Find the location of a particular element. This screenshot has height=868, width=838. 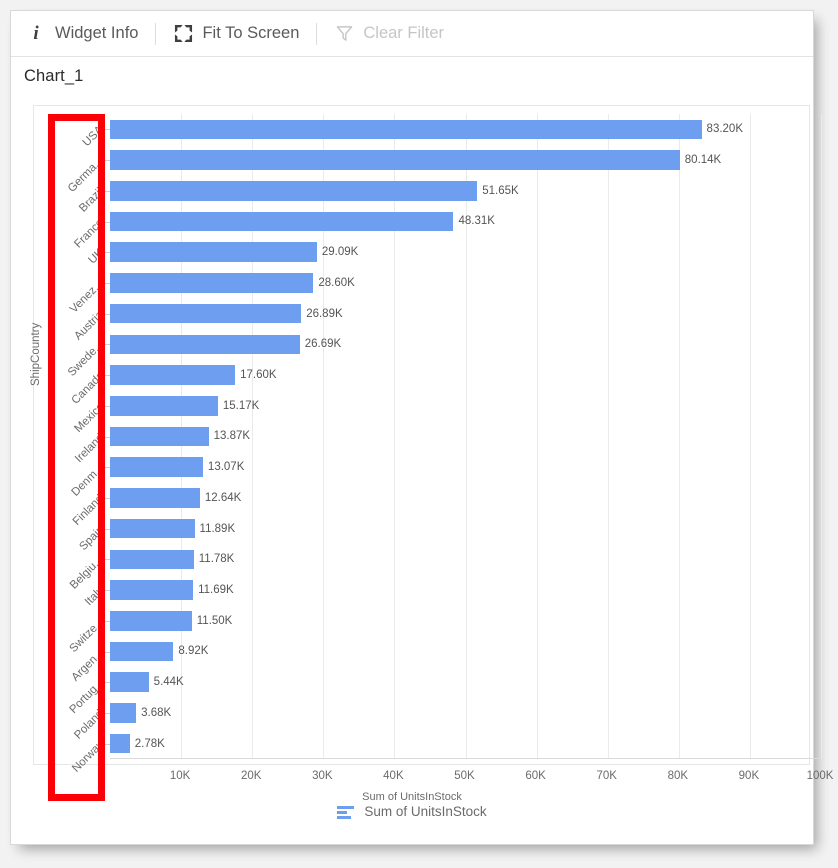

y-axis-title: ShipCountry is located at coordinates (36, 354).